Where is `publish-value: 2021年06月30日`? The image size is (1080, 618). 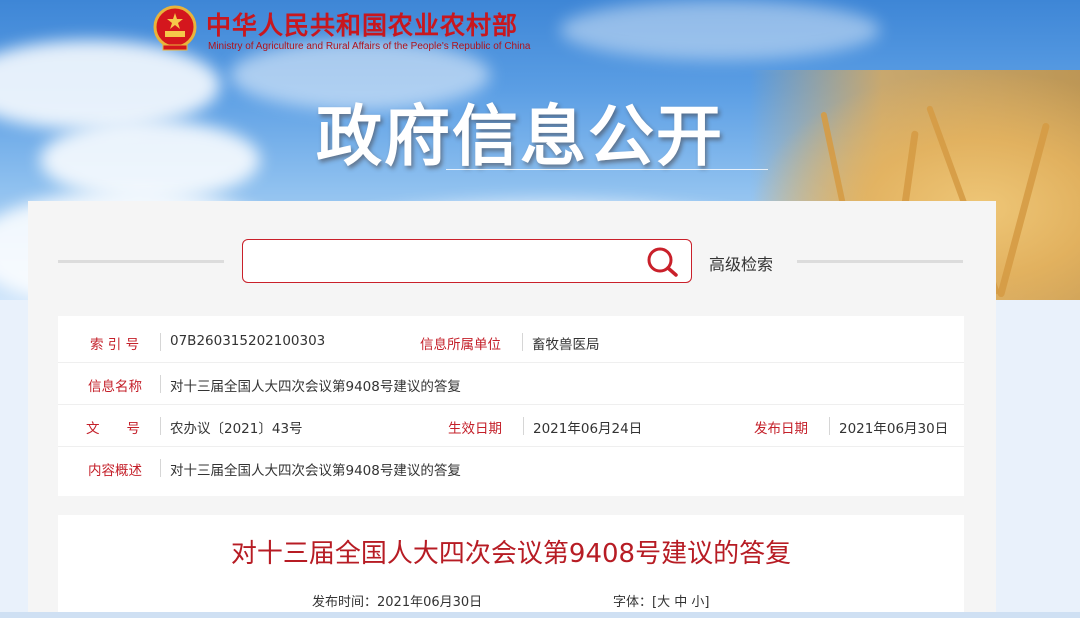
publish-value: 2021年06月30日 is located at coordinates (894, 429).